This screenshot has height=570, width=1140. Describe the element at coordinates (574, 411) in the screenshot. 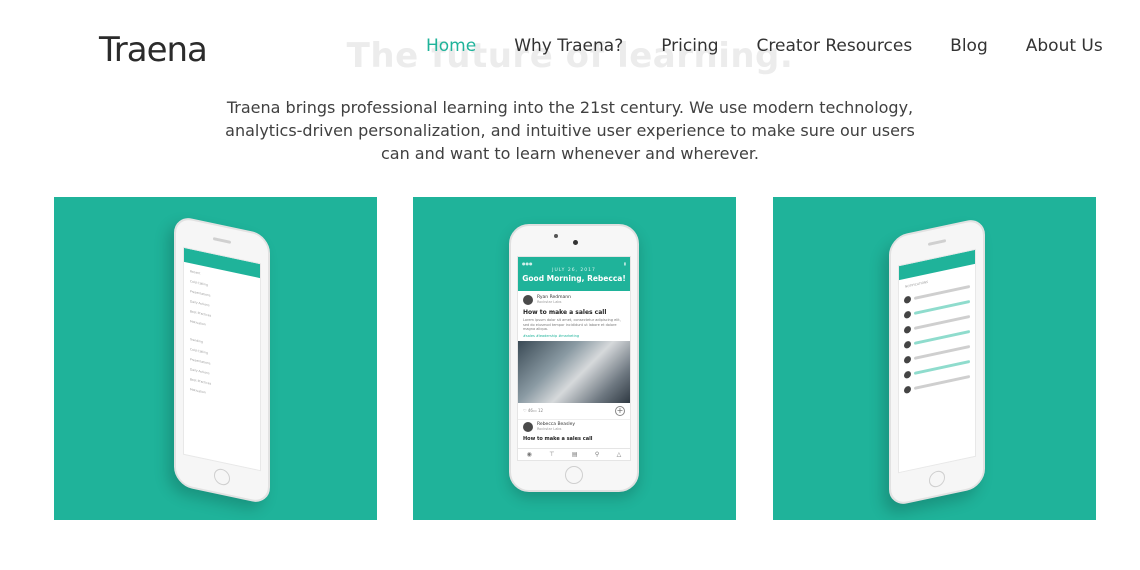

I see `post-actions: ♡ 46 ▭ 12 +` at that location.